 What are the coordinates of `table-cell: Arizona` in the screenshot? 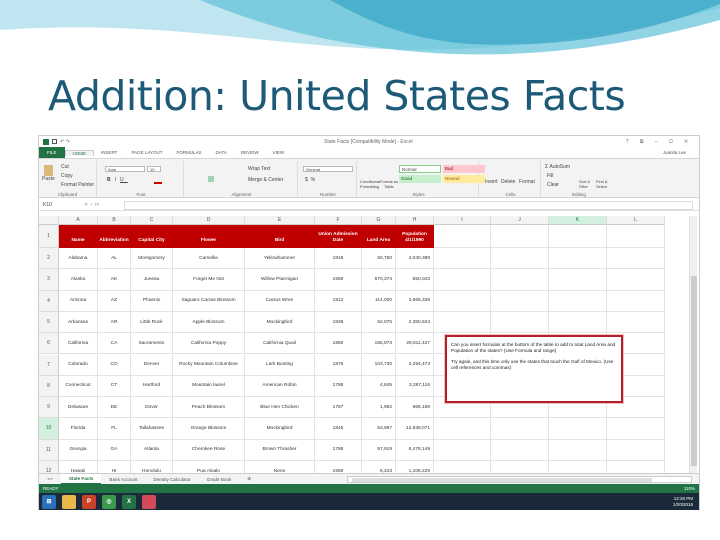 It's located at (78, 301).